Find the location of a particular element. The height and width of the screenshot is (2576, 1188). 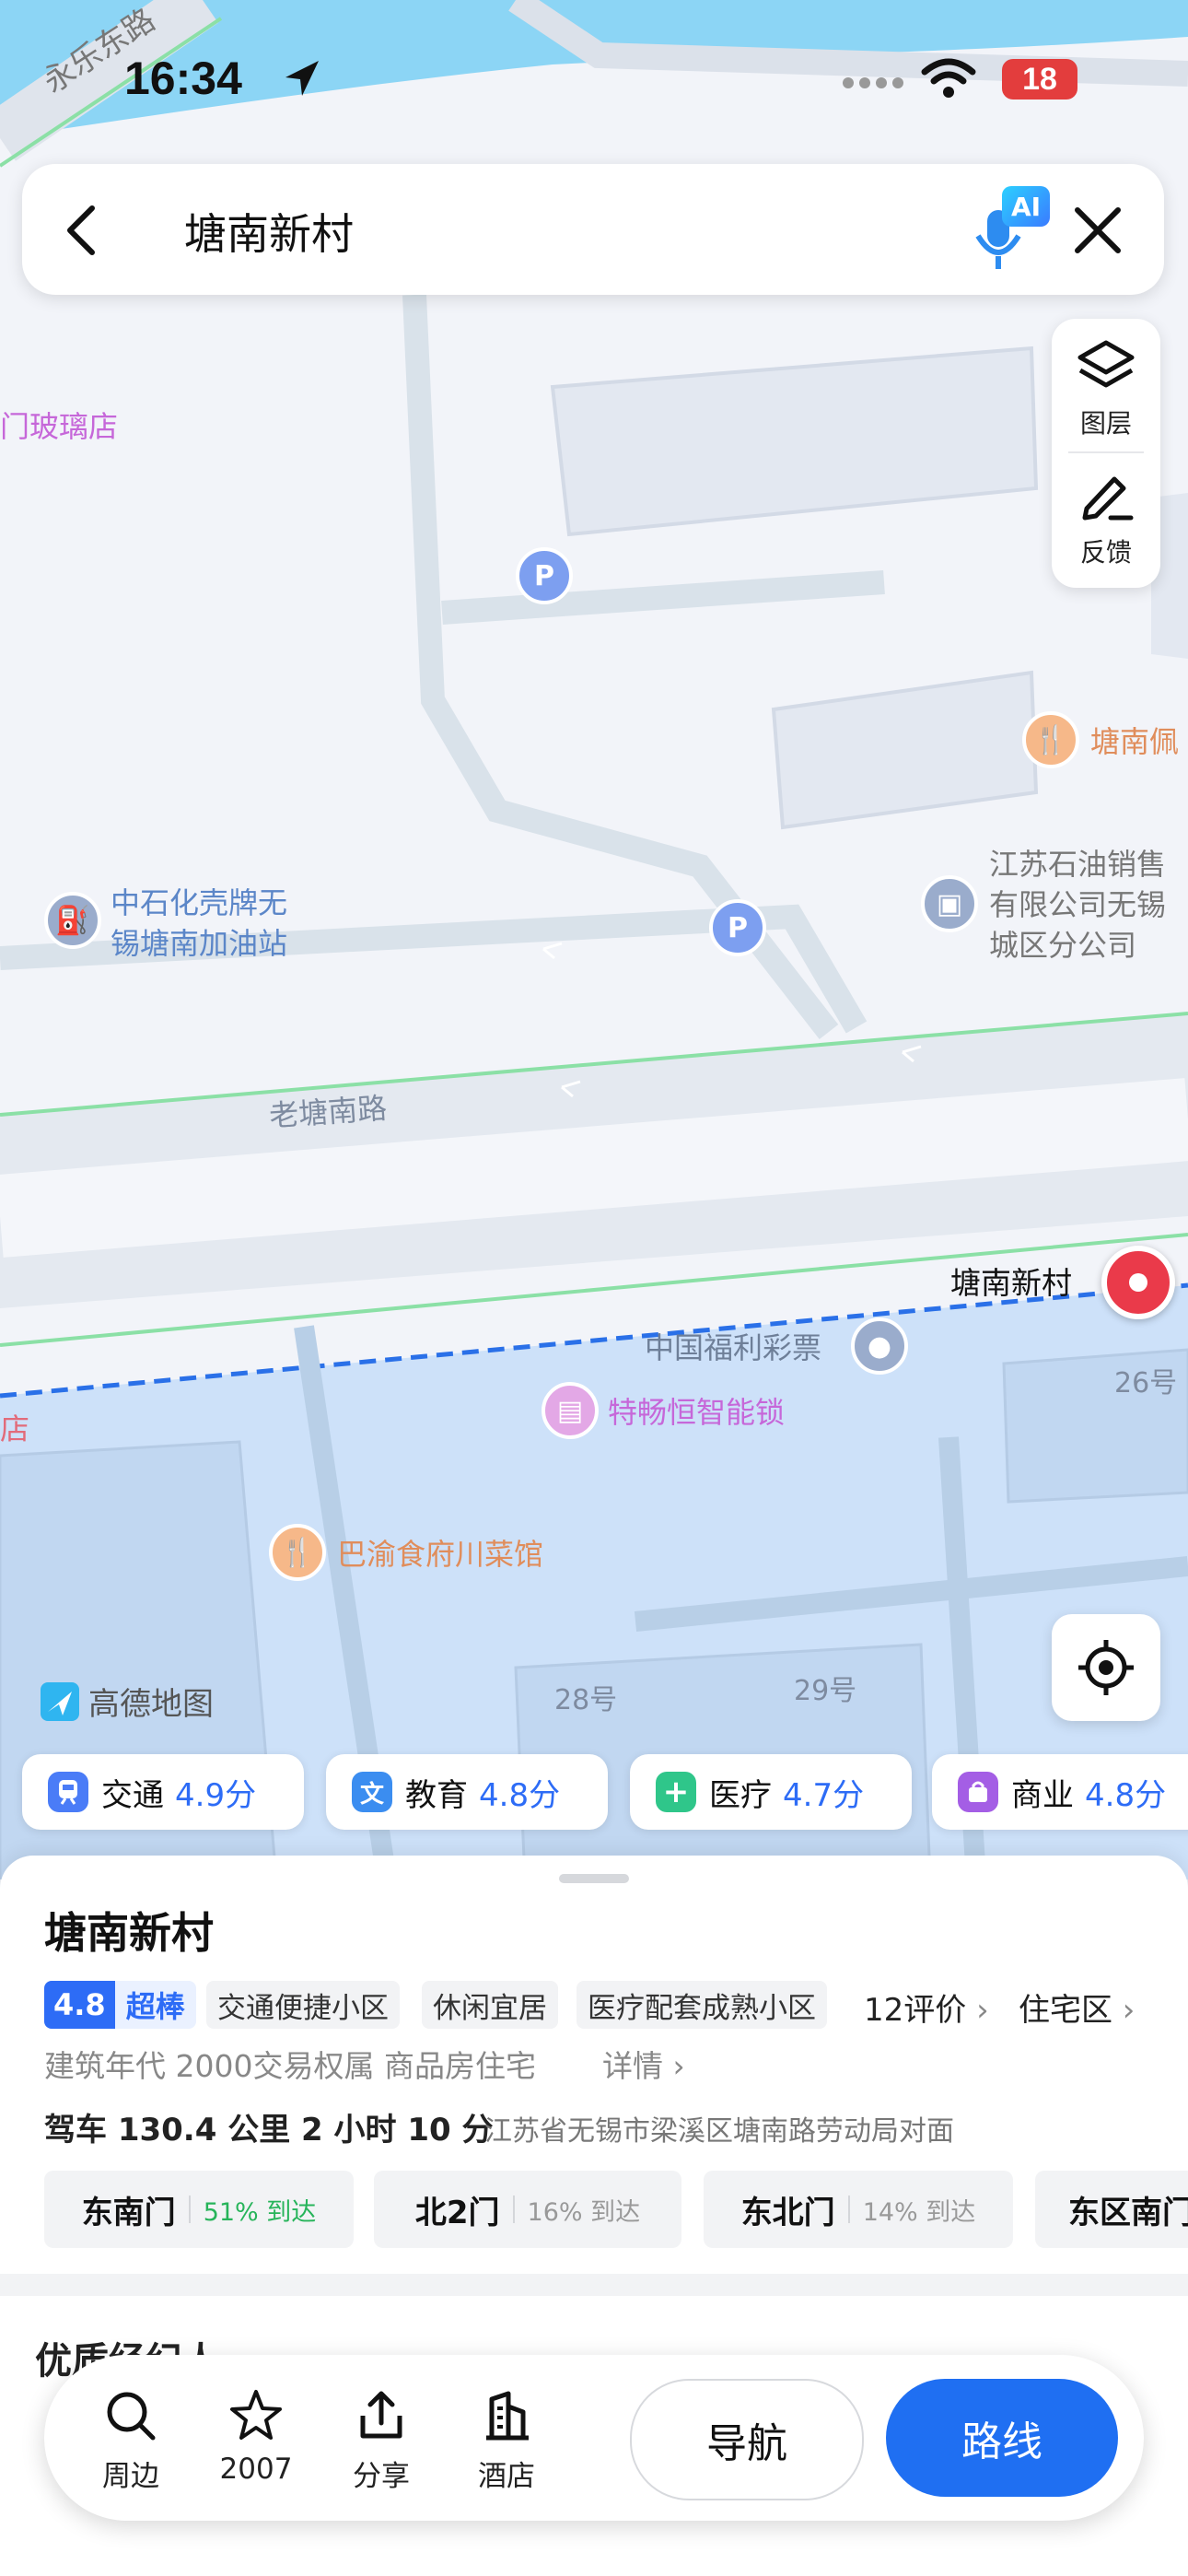

chevron-right-icon-3: › is located at coordinates (674, 2066).